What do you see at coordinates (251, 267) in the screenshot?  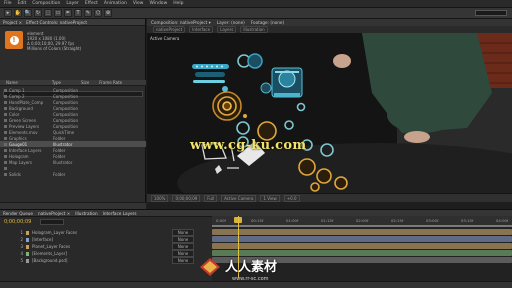 I see `watermark-rr-cn: 人人素材` at bounding box center [251, 267].